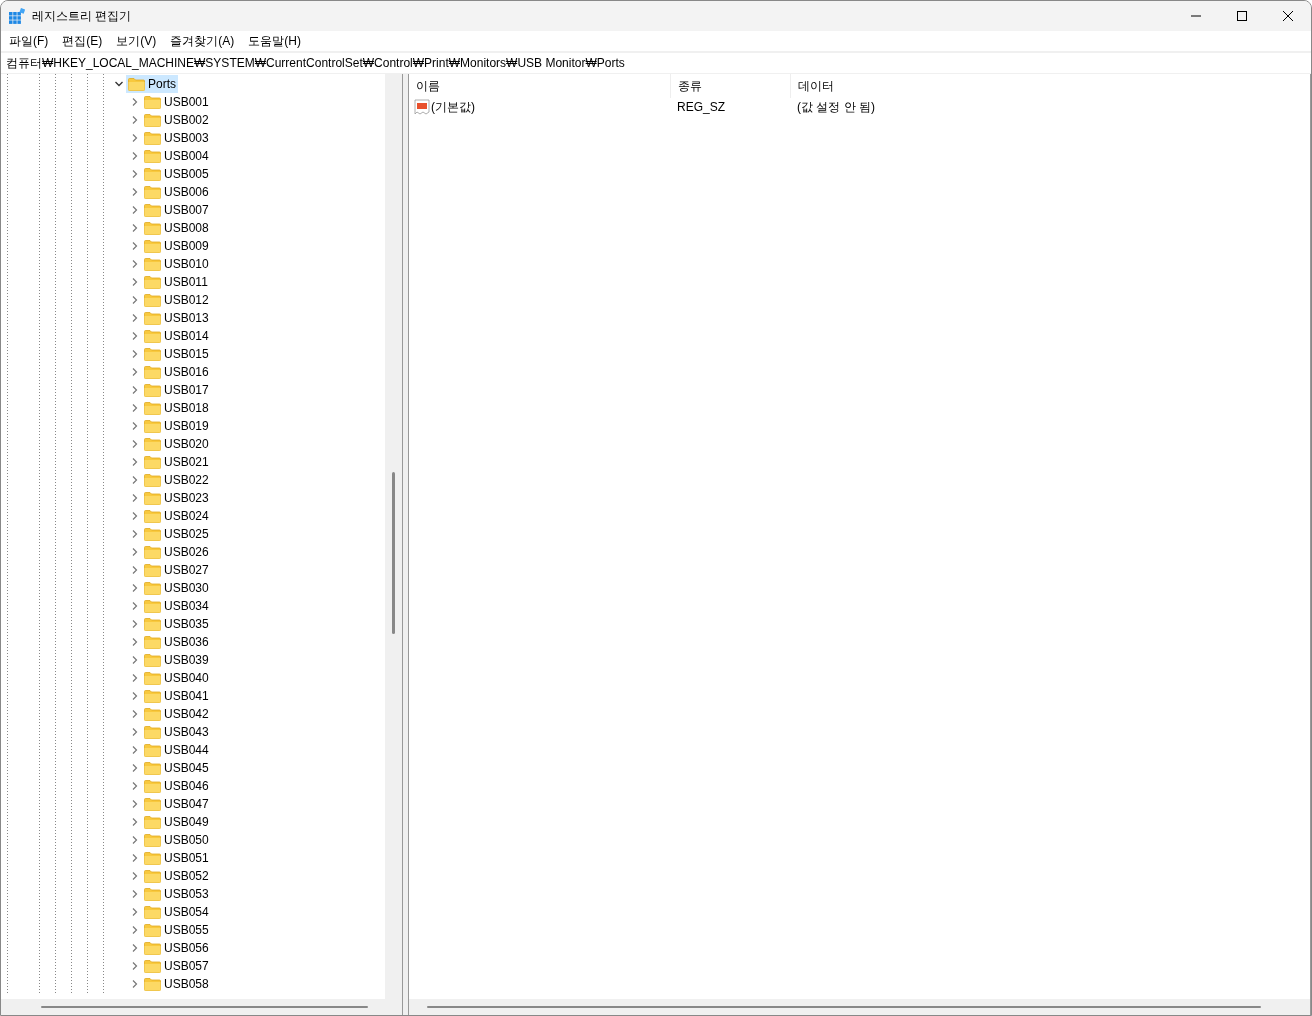  What do you see at coordinates (176, 318) in the screenshot?
I see `tree-item: USB013` at bounding box center [176, 318].